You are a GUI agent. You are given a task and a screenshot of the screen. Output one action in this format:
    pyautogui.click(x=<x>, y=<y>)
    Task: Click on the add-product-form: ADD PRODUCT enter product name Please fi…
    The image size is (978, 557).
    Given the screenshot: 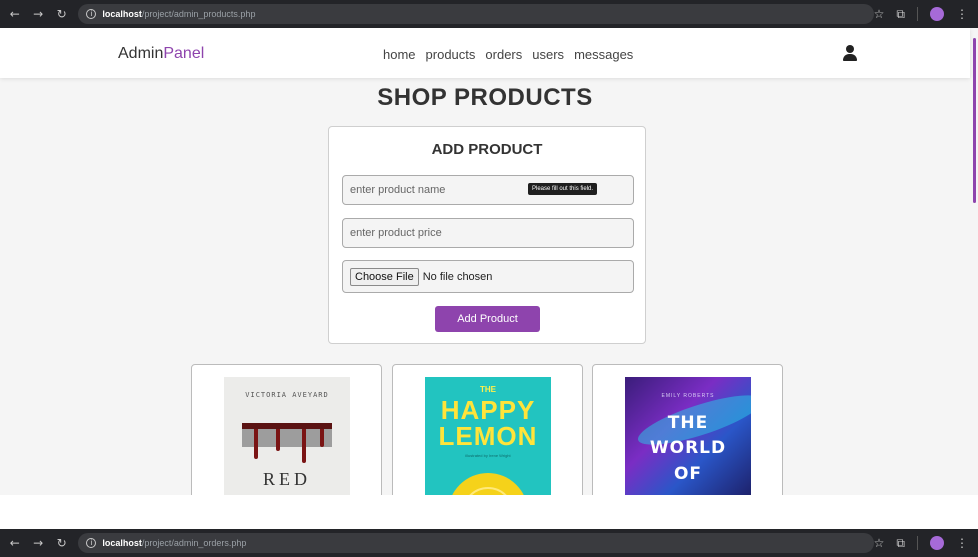 What is the action you would take?
    pyautogui.click(x=487, y=235)
    